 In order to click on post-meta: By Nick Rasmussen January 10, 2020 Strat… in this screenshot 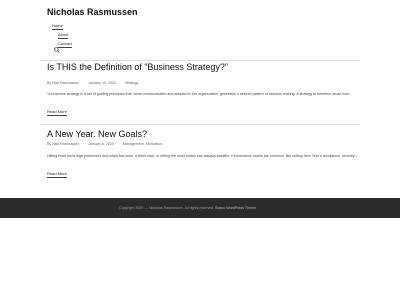, I will do `click(96, 83)`.